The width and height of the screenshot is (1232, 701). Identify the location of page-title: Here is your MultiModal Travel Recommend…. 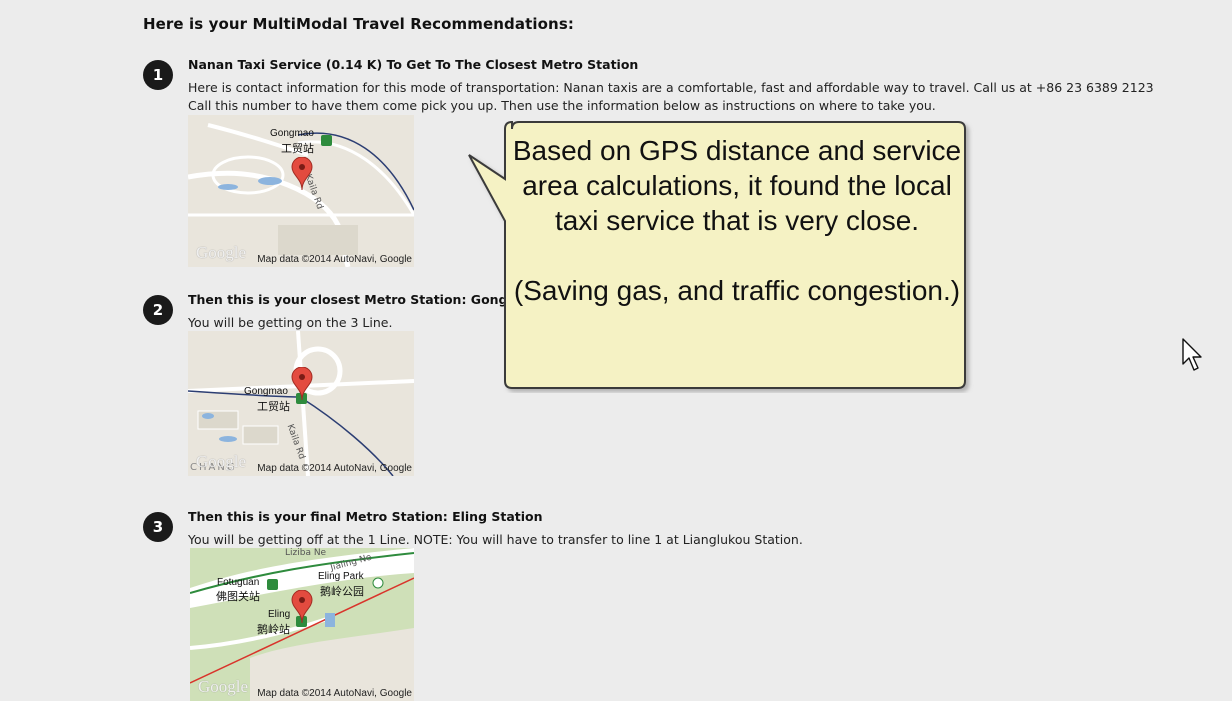
(358, 24).